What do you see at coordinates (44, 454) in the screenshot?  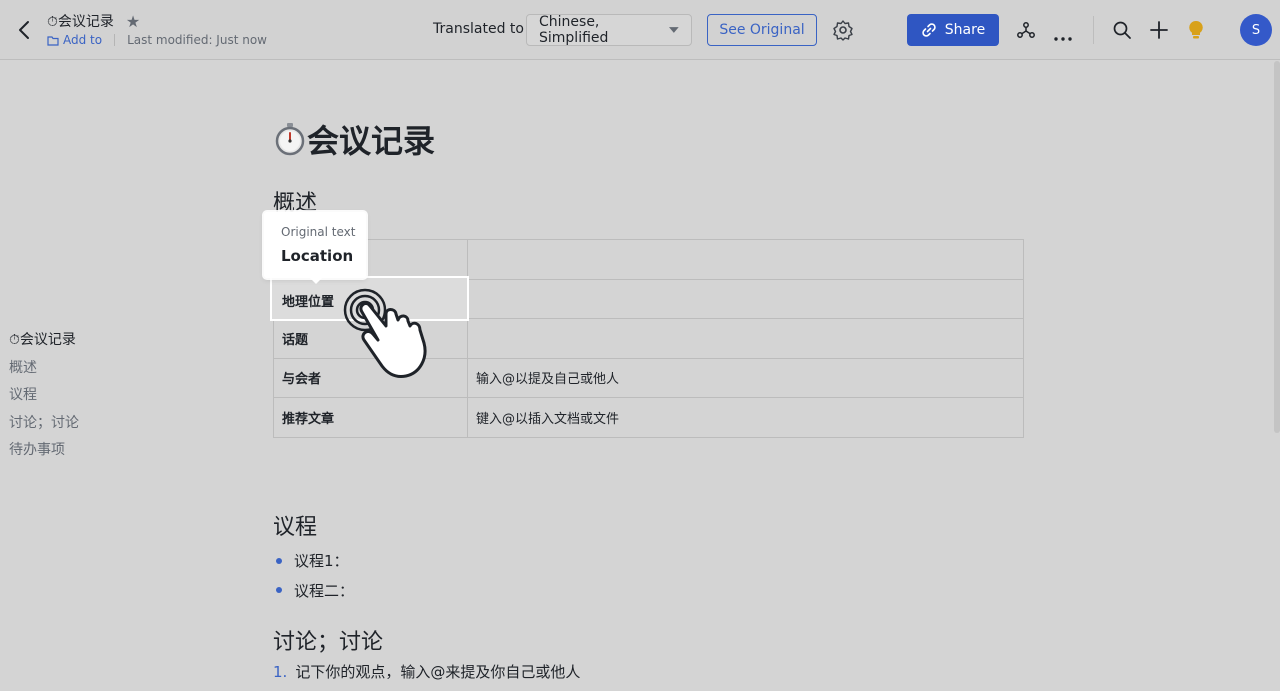 I see `outline-item: 待办事项` at bounding box center [44, 454].